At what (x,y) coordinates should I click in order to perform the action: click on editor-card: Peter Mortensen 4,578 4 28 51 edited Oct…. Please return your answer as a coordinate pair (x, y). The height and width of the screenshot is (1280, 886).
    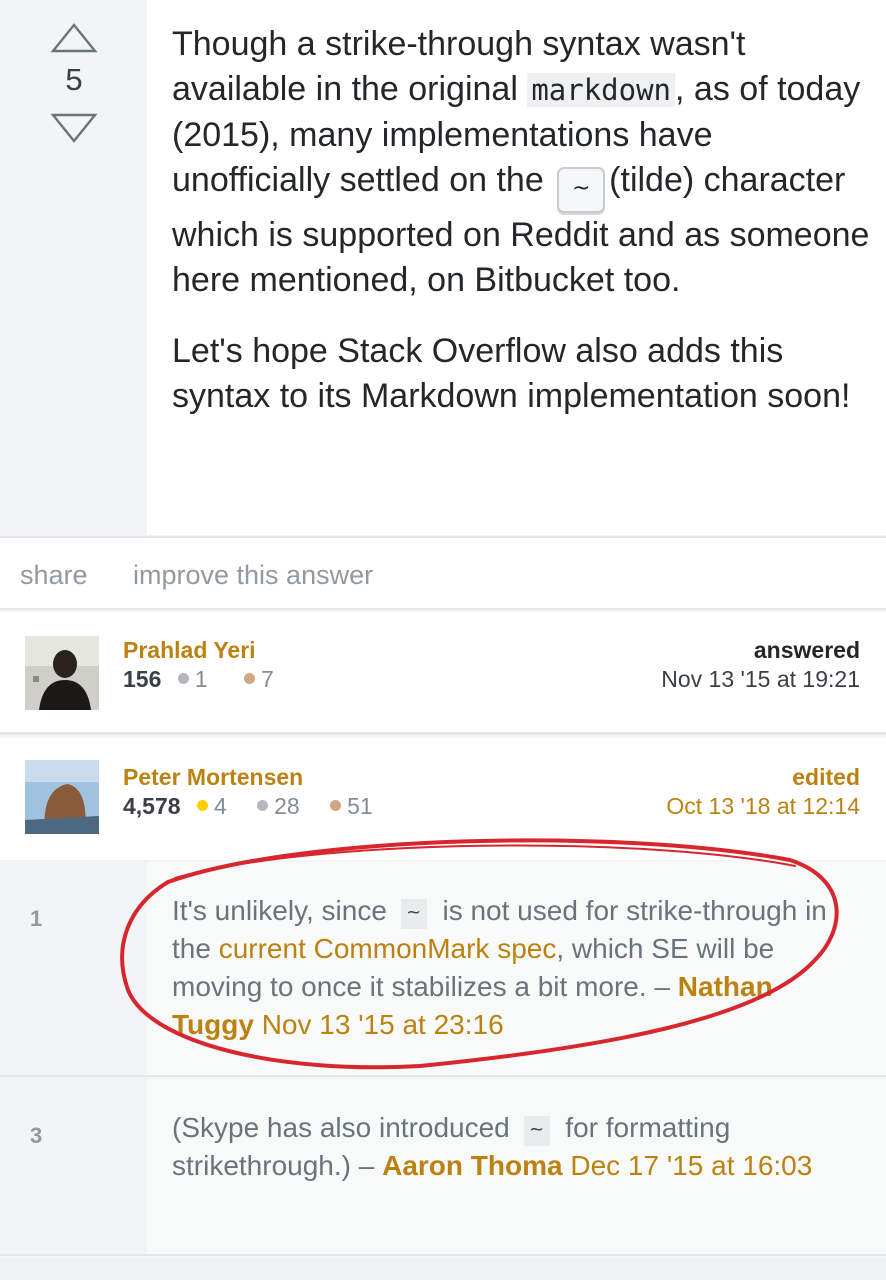
    Looking at the image, I should click on (443, 799).